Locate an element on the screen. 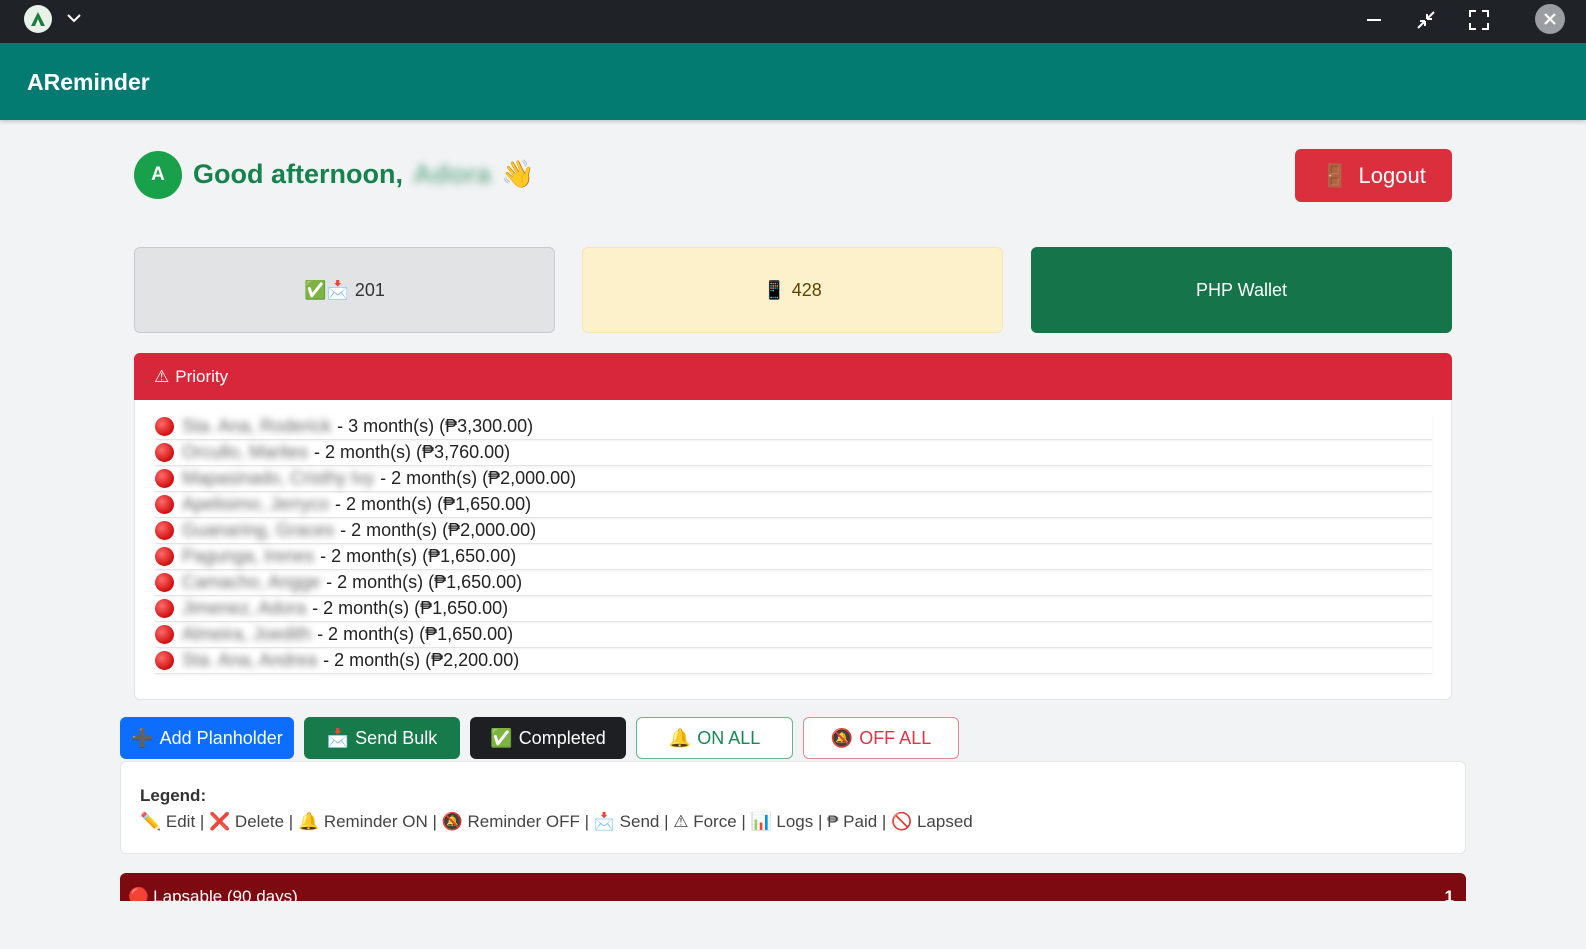 This screenshot has height=949, width=1586. off-all-button: 🔕 OFF ALL is located at coordinates (881, 738).